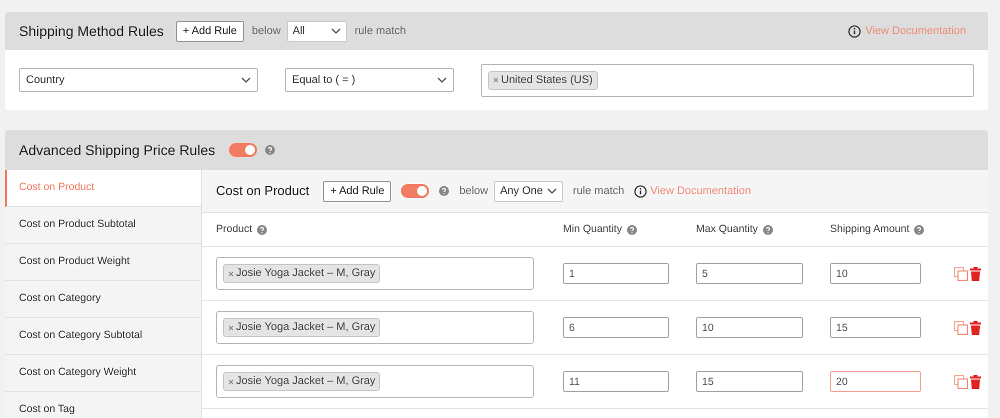 The height and width of the screenshot is (418, 1000). Describe the element at coordinates (528, 191) in the screenshot. I see `match-select: Any One` at that location.